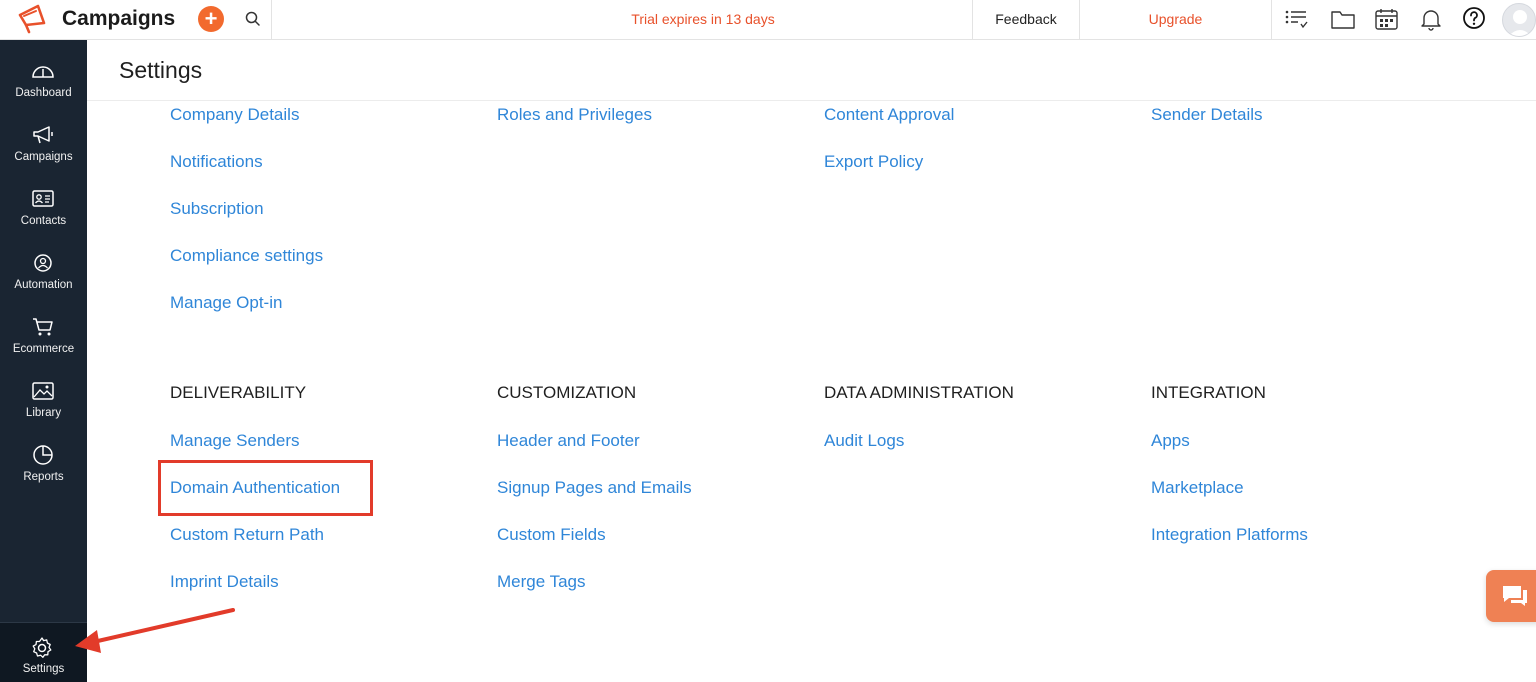 This screenshot has width=1536, height=682. I want to click on audit-logs-link: Audit Logs, so click(864, 441).